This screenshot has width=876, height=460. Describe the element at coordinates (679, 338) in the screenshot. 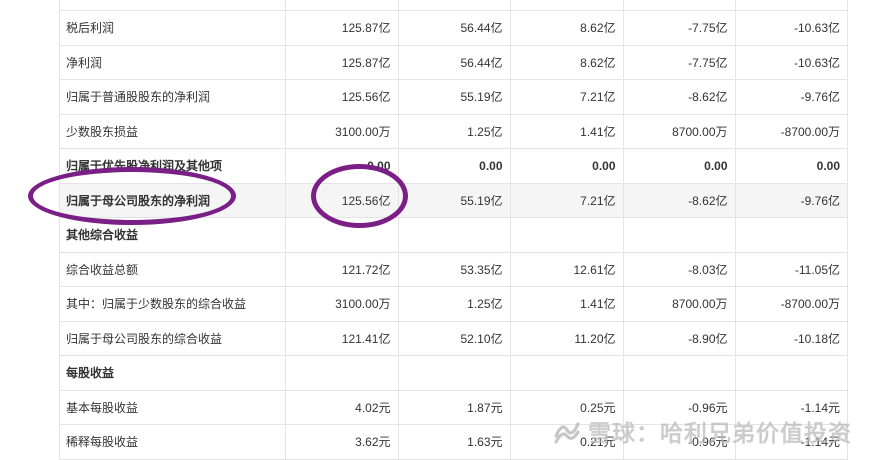

I see `cell-value: -8.90亿` at that location.